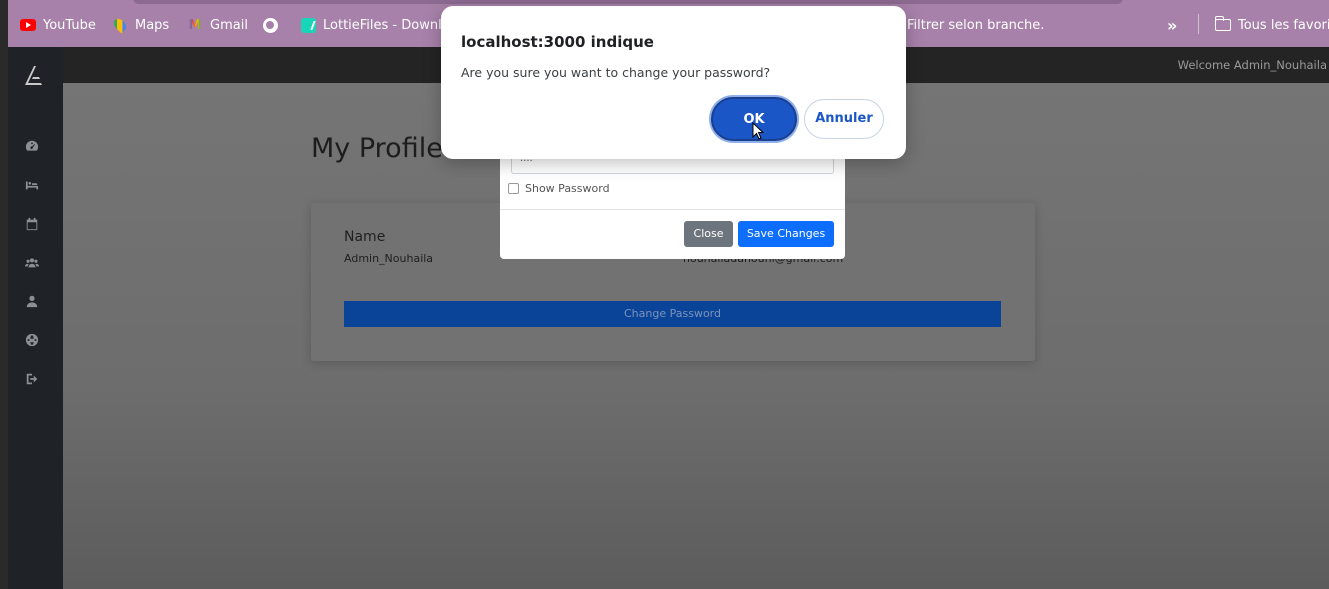  I want to click on all-bookmarks-button: Tous les favoris, so click(1271, 25).